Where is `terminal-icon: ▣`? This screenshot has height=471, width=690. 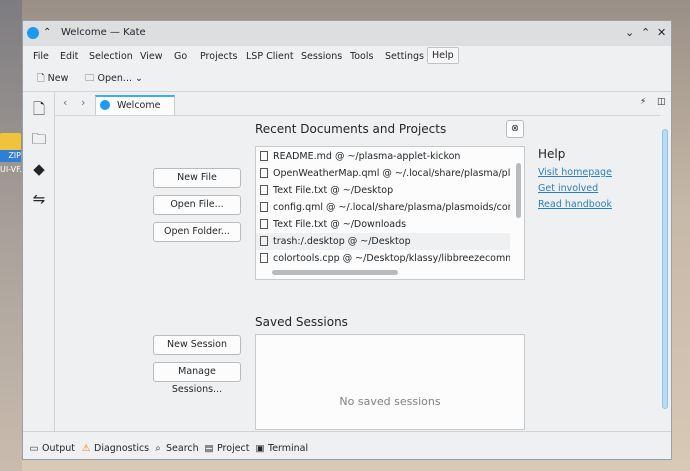
terminal-icon: ▣ is located at coordinates (260, 448).